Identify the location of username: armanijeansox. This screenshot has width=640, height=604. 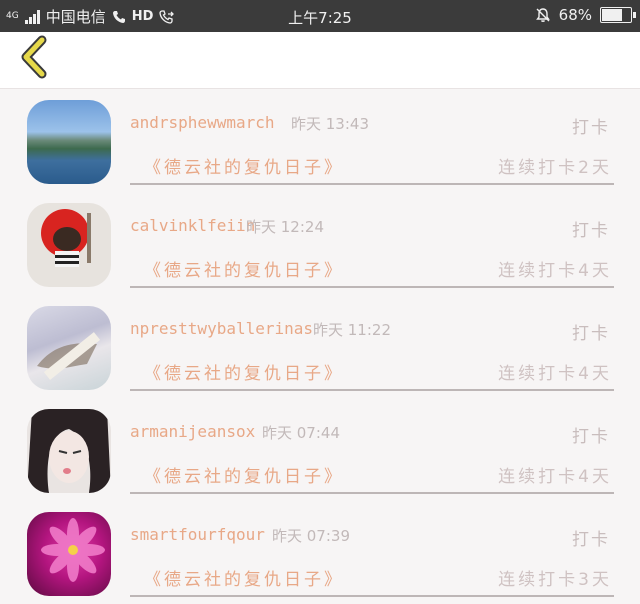
(192, 431).